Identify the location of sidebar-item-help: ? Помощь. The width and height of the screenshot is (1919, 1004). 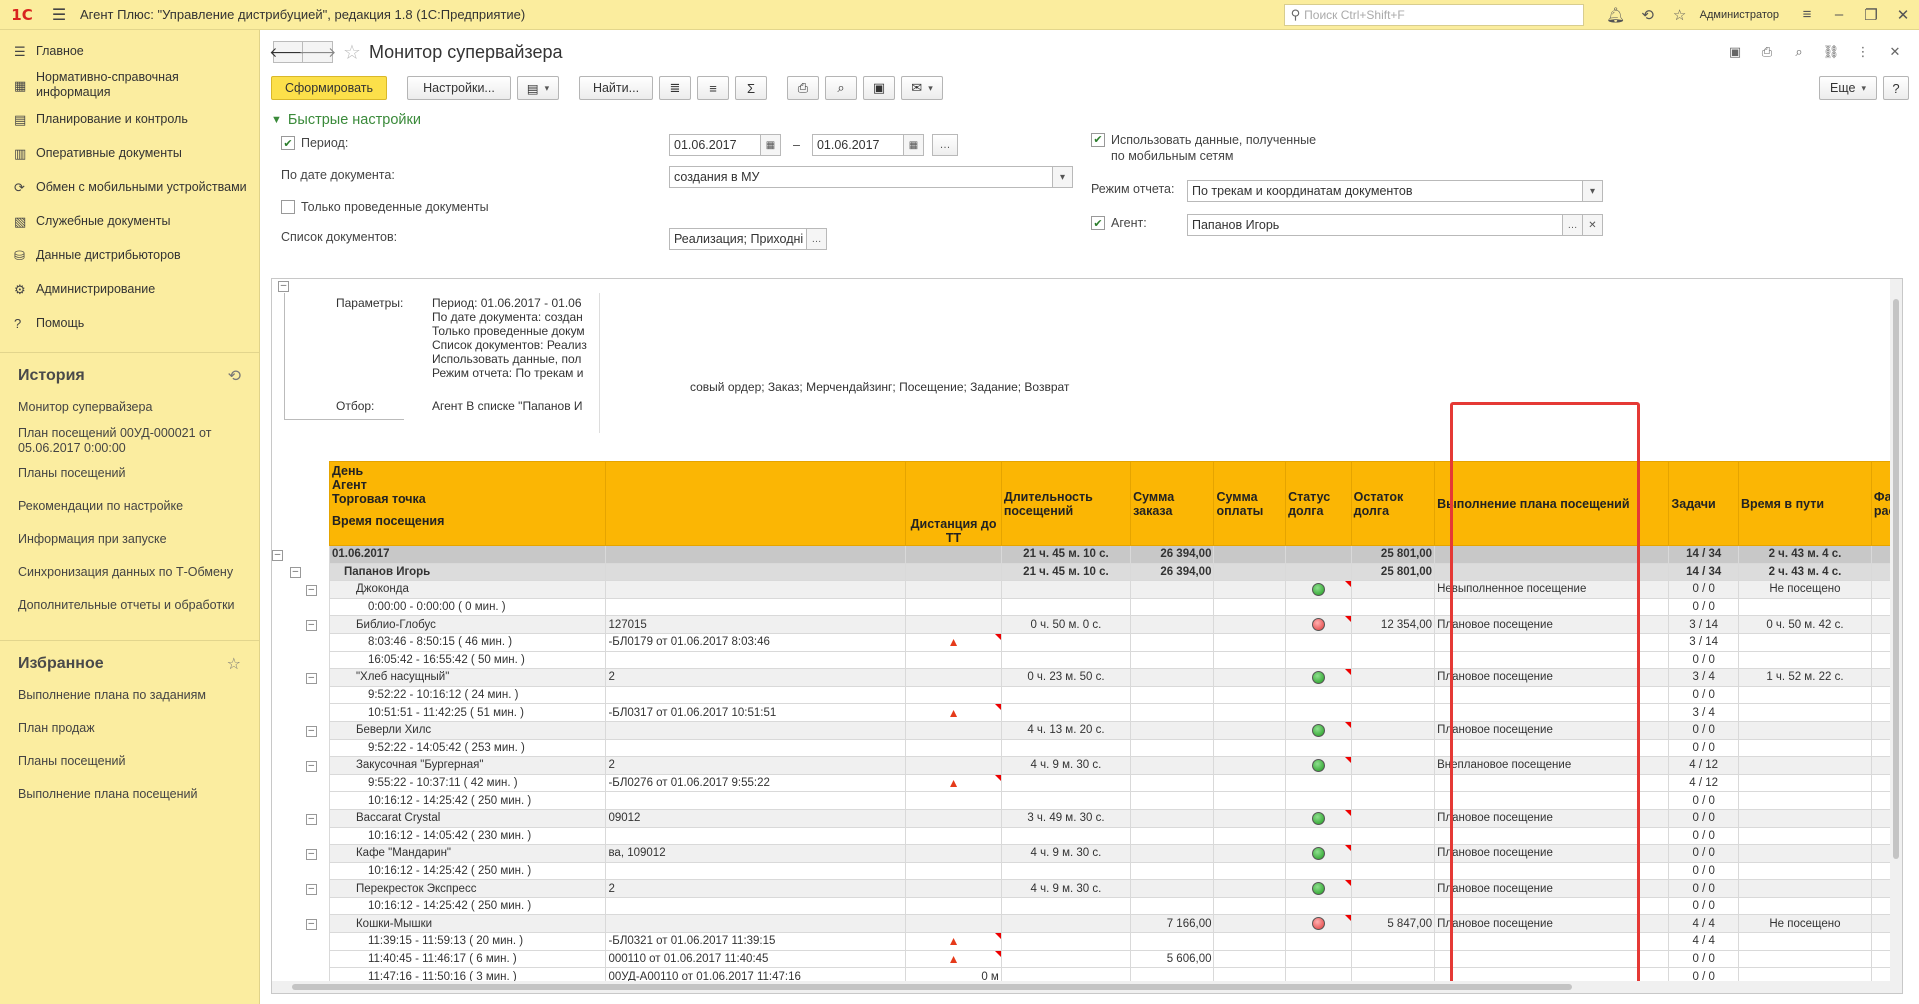
(129, 323).